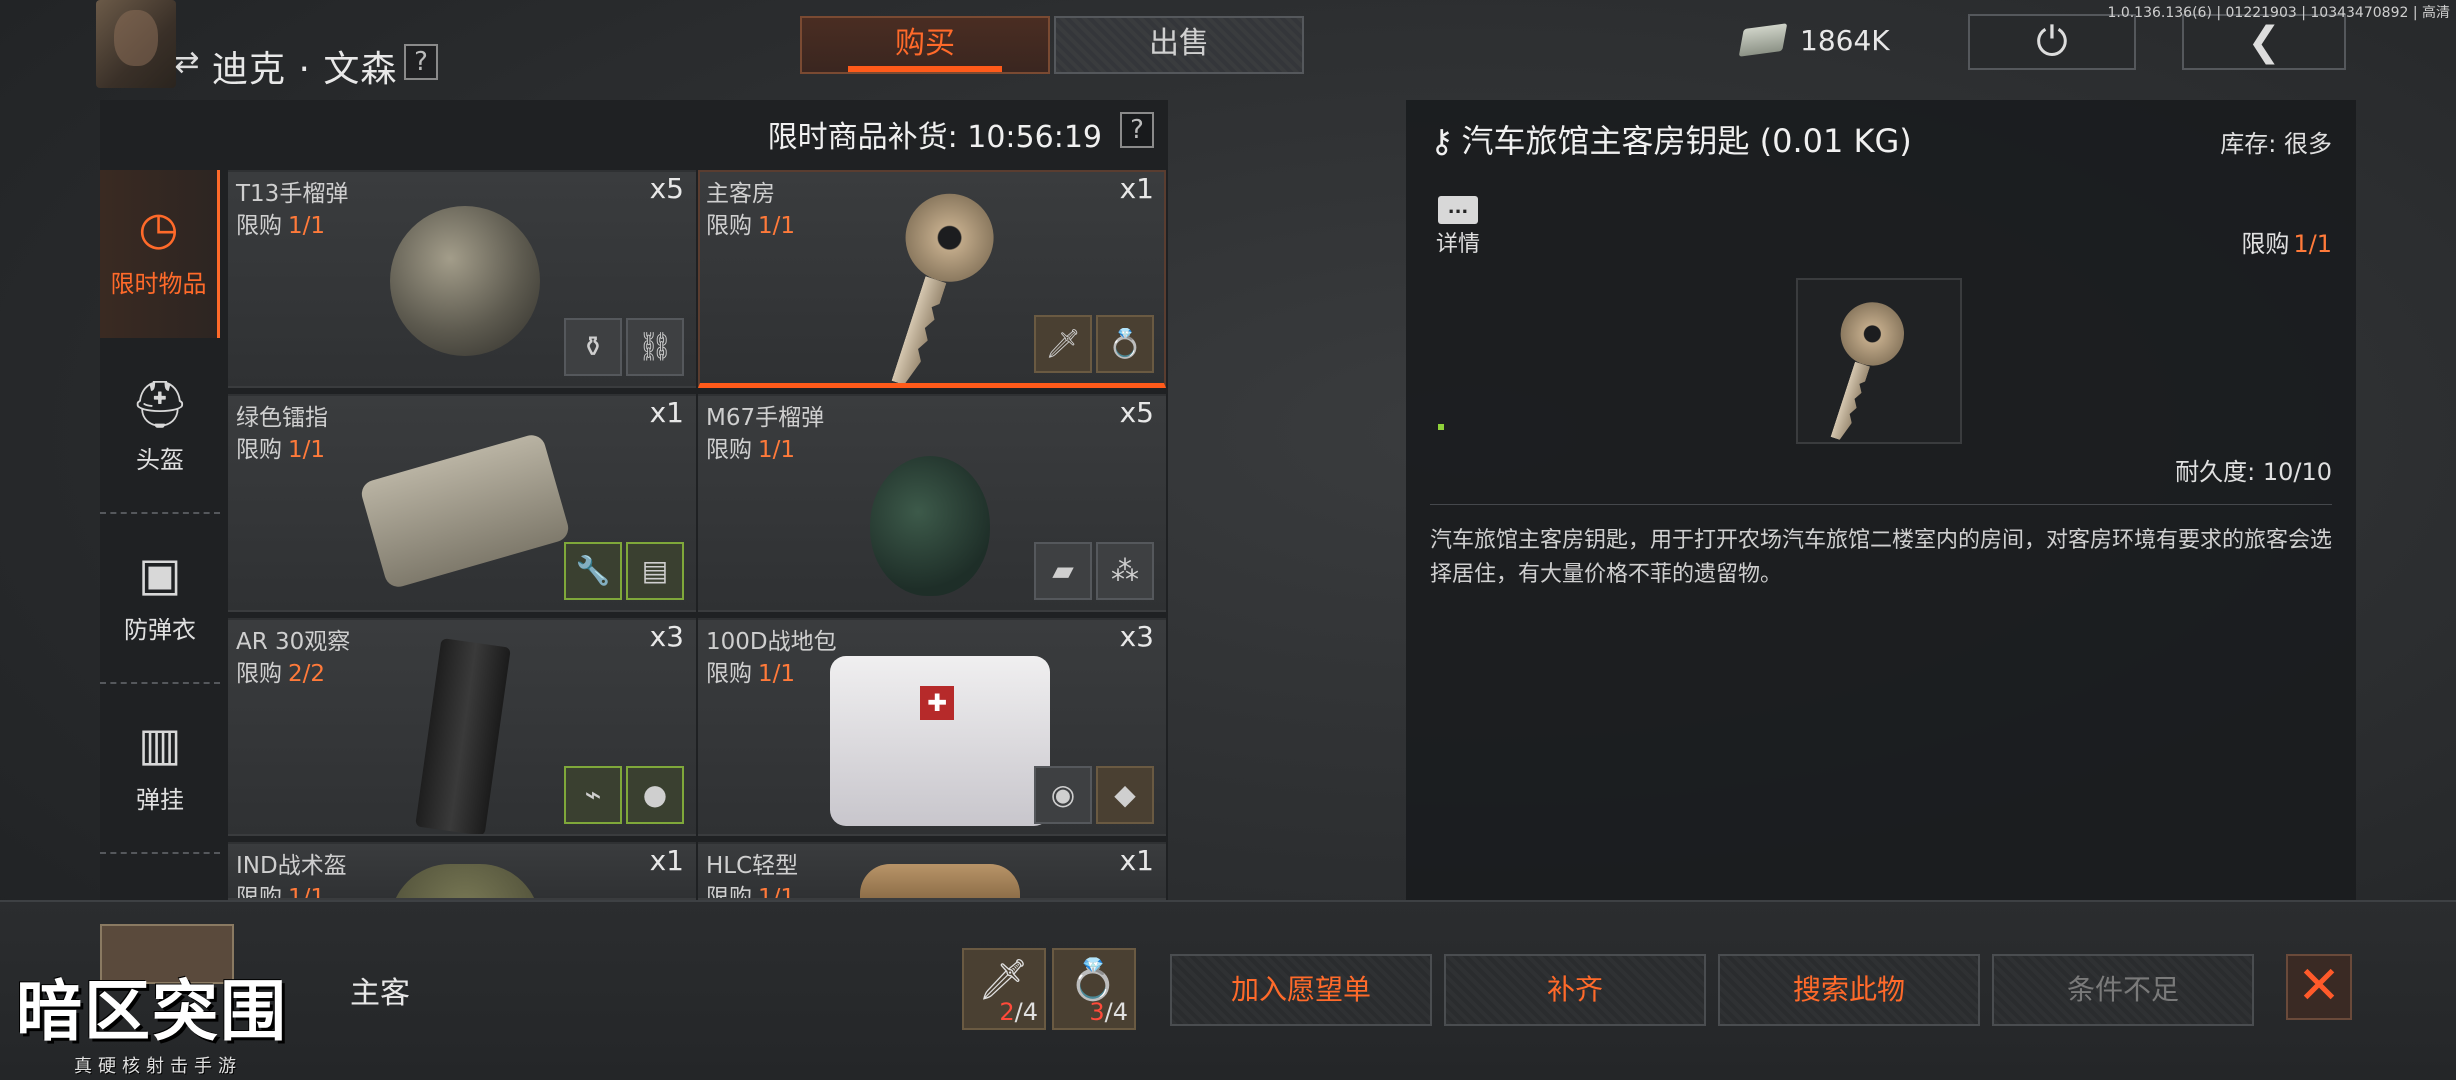 This screenshot has height=1080, width=2456. What do you see at coordinates (934, 284) in the screenshot?
I see `key-image` at bounding box center [934, 284].